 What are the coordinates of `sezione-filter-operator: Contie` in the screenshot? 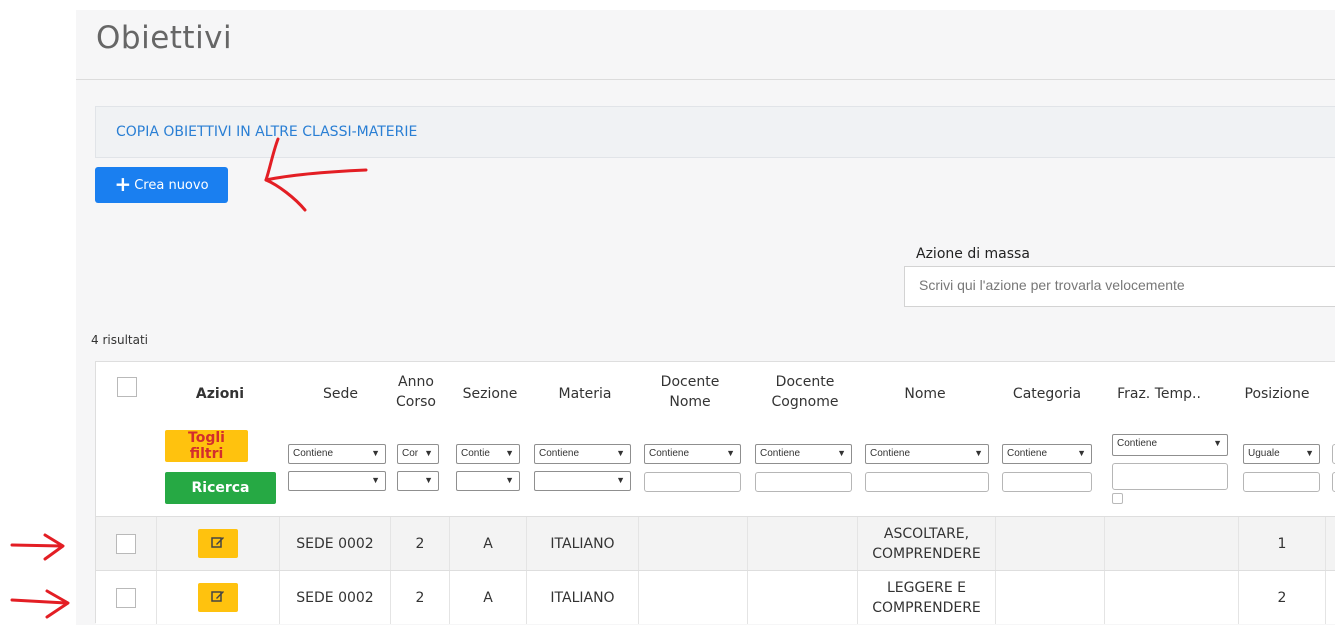 It's located at (488, 454).